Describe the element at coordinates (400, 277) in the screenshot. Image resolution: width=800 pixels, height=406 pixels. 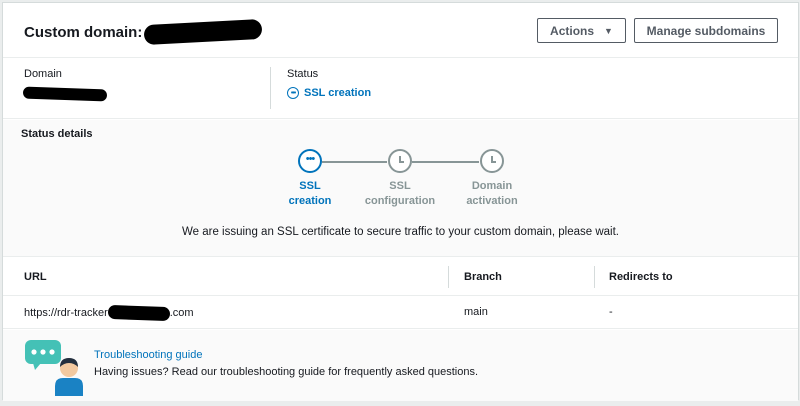
I see `table-header: URL Branch Redirects to` at that location.